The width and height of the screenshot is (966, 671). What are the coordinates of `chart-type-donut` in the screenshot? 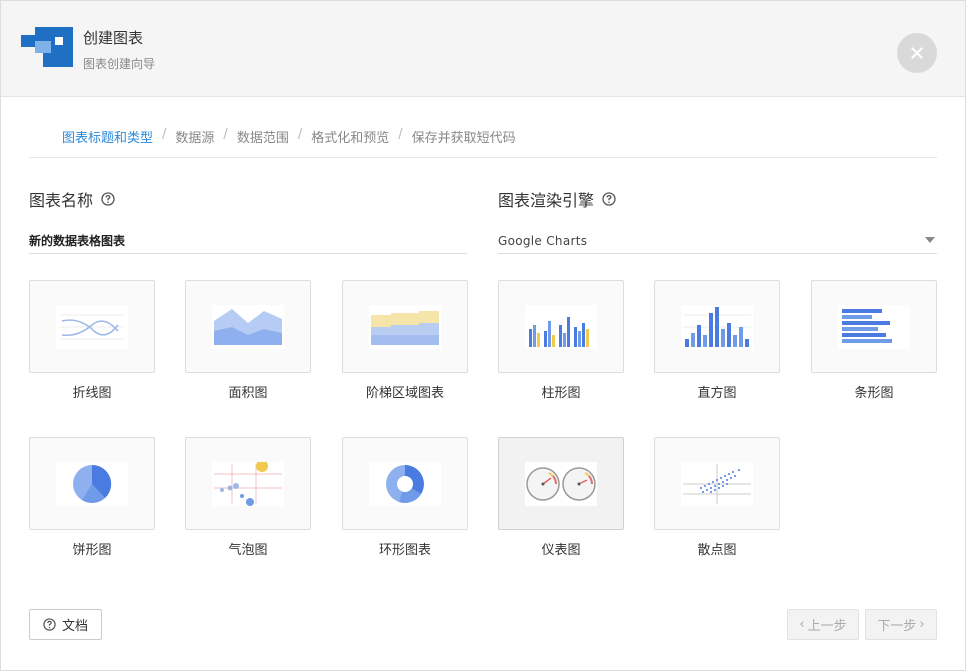 It's located at (405, 483).